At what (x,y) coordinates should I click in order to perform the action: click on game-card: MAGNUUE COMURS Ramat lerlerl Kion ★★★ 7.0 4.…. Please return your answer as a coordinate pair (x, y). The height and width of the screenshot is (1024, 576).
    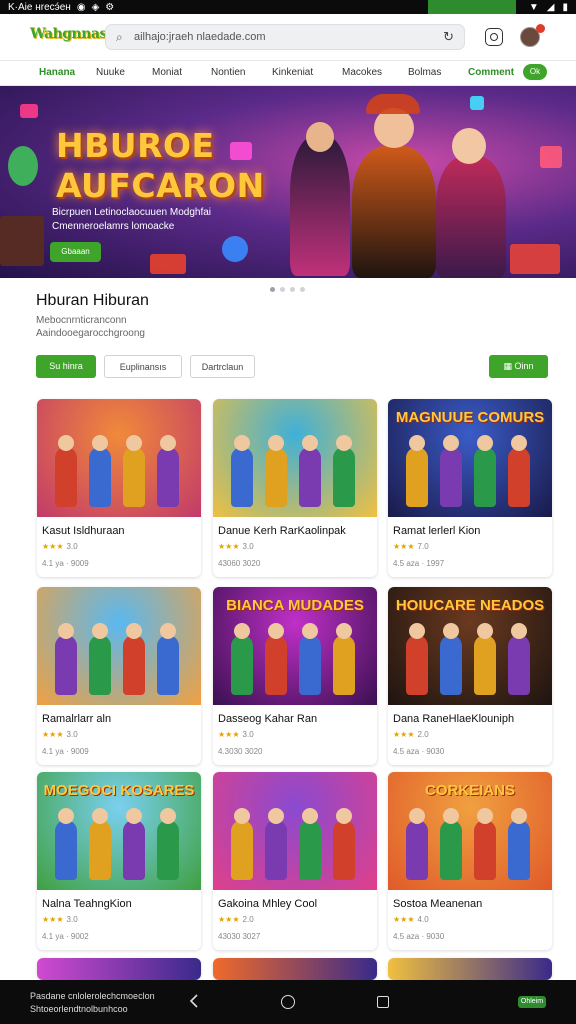
    Looking at the image, I should click on (470, 488).